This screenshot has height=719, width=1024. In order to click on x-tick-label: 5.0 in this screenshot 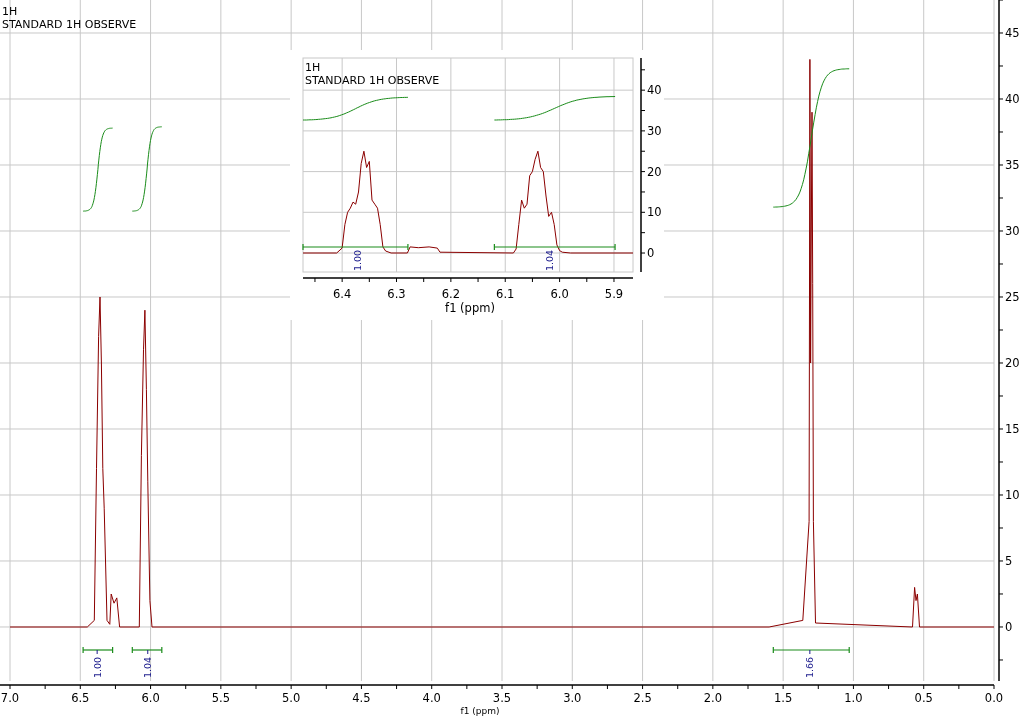, I will do `click(291, 698)`.